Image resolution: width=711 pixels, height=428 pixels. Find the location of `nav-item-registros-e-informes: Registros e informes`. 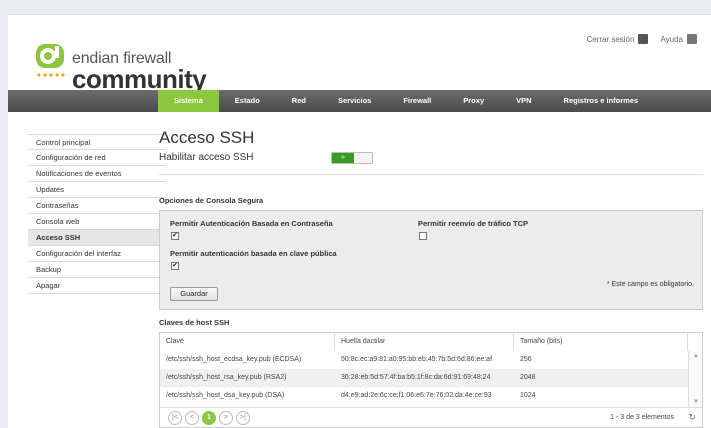

nav-item-registros-e-informes: Registros e informes is located at coordinates (601, 101).